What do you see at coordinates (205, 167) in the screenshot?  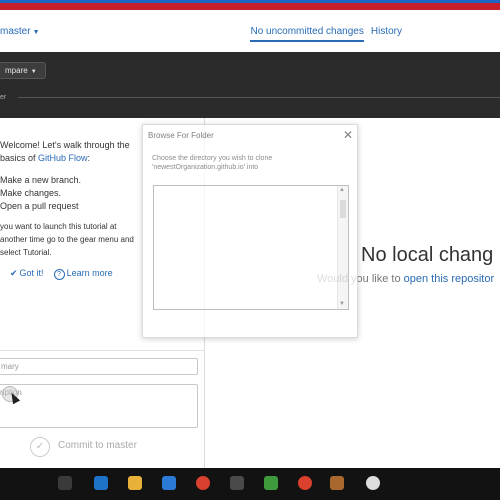 I see `dialog-instruction-line: 'newestOrganization.github.io' into` at bounding box center [205, 167].